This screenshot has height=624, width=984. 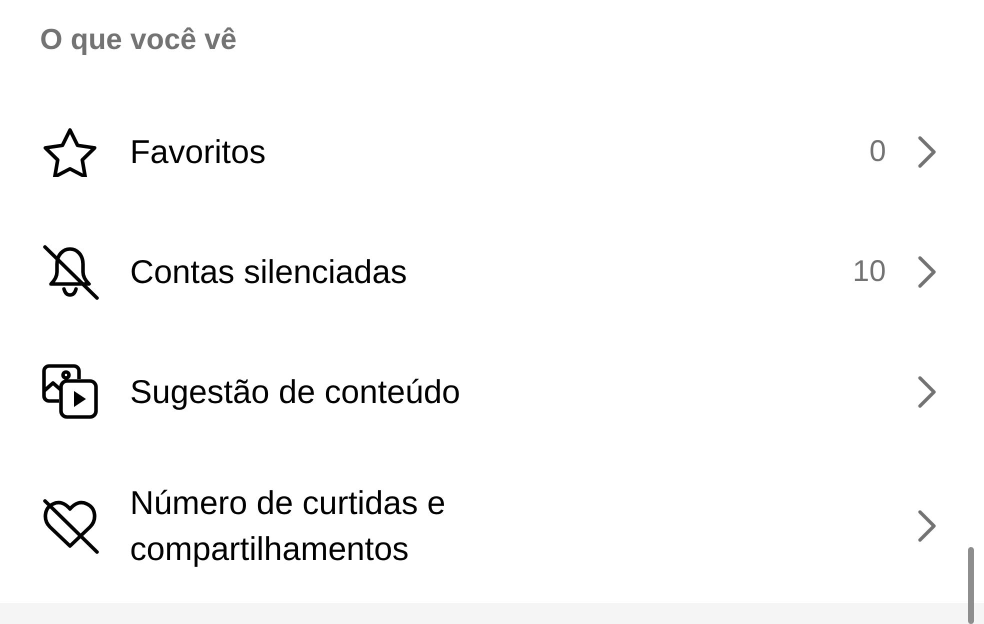 I want to click on star-icon, so click(x=70, y=152).